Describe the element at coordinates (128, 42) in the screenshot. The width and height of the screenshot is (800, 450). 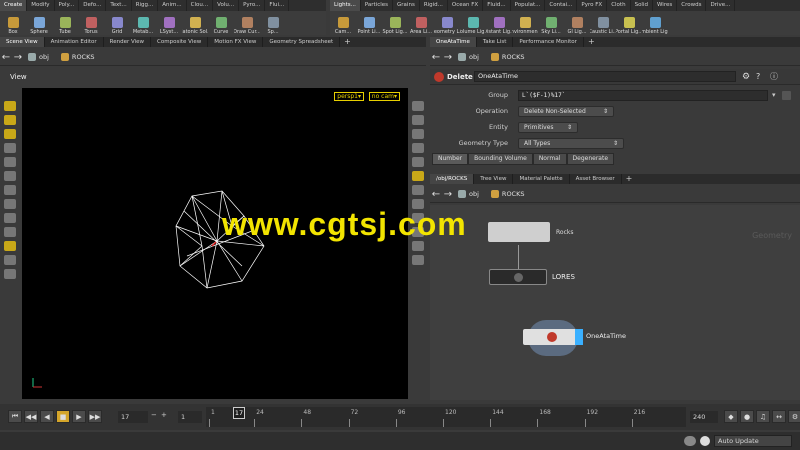
I see `tab-render-view: Render View` at that location.